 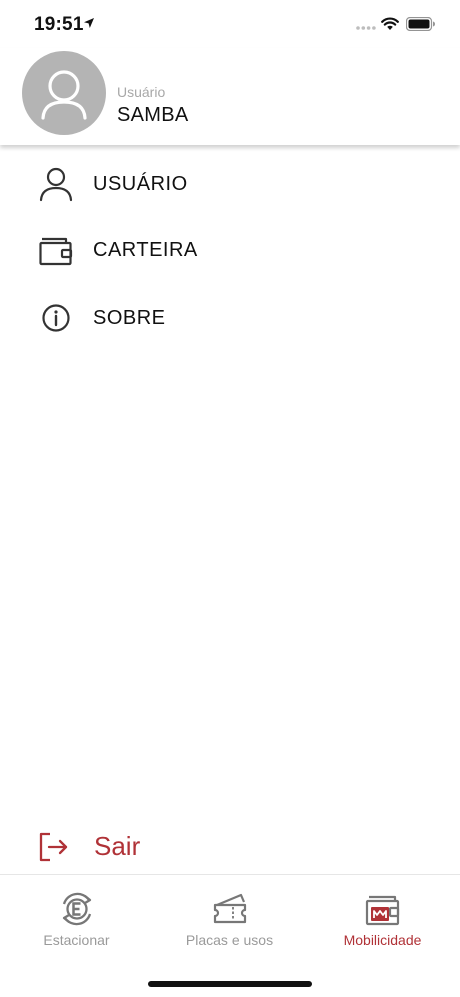 What do you see at coordinates (59, 24) in the screenshot?
I see `status-time: 19:51` at bounding box center [59, 24].